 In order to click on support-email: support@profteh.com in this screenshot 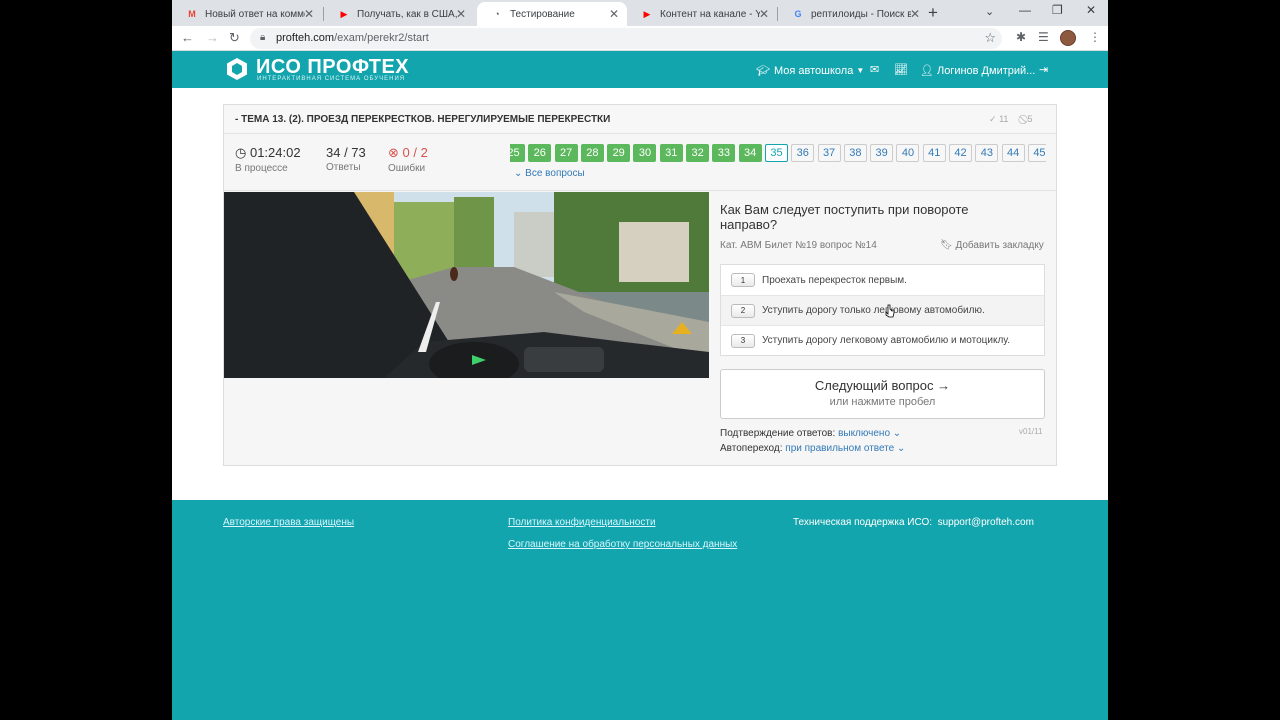, I will do `click(986, 522)`.